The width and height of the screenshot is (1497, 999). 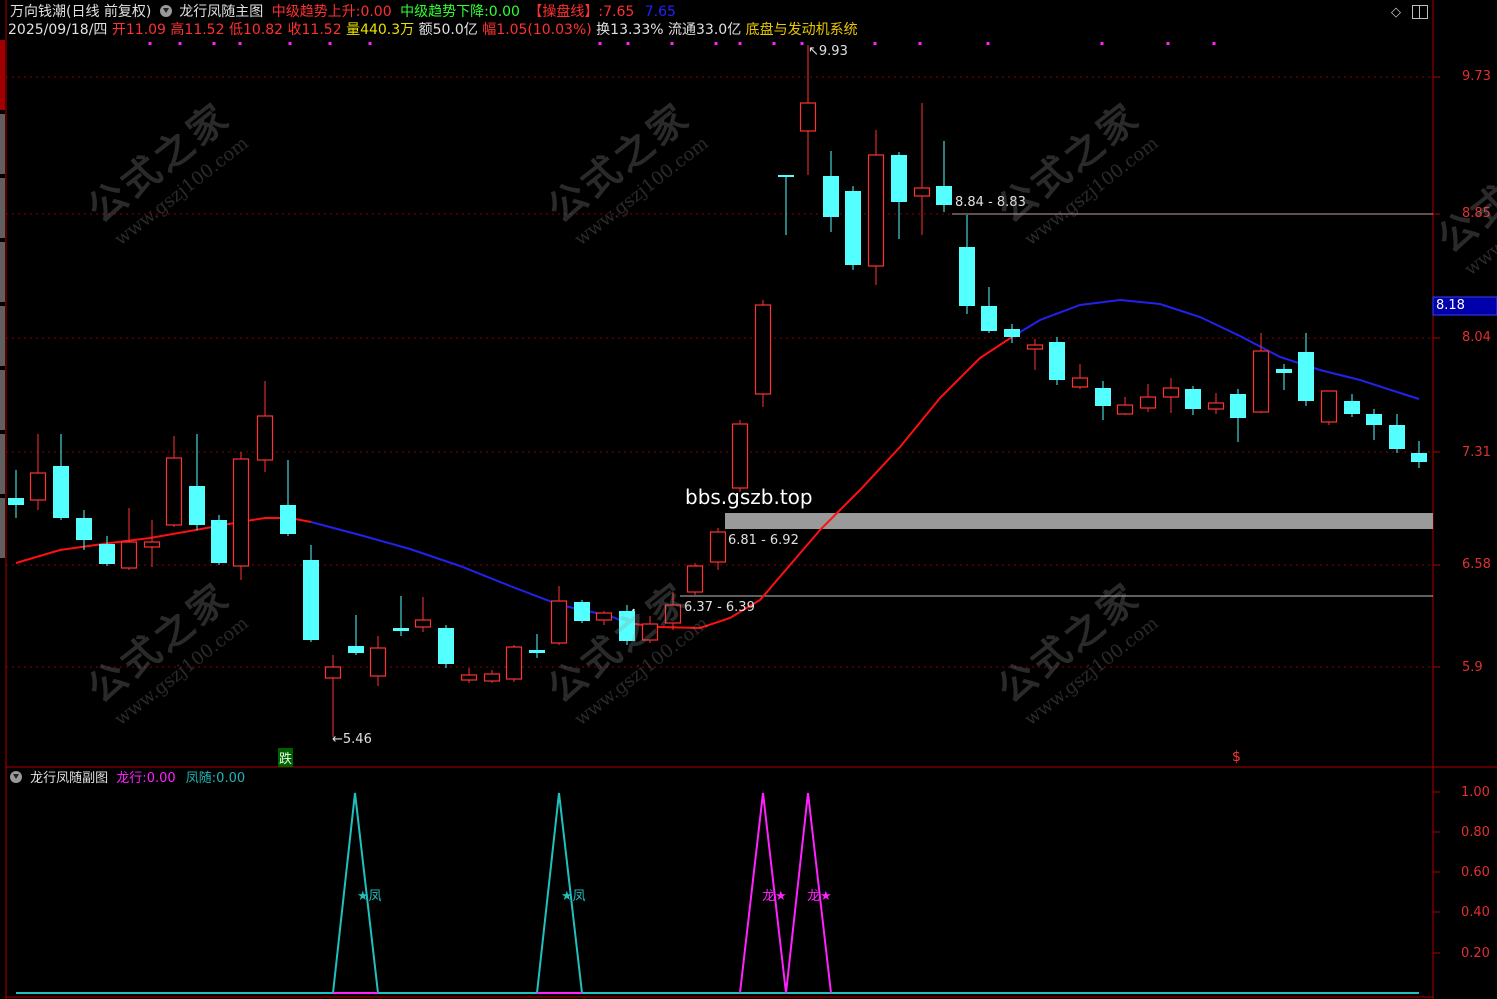 I want to click on quote-high-label: 高, so click(x=177, y=30).